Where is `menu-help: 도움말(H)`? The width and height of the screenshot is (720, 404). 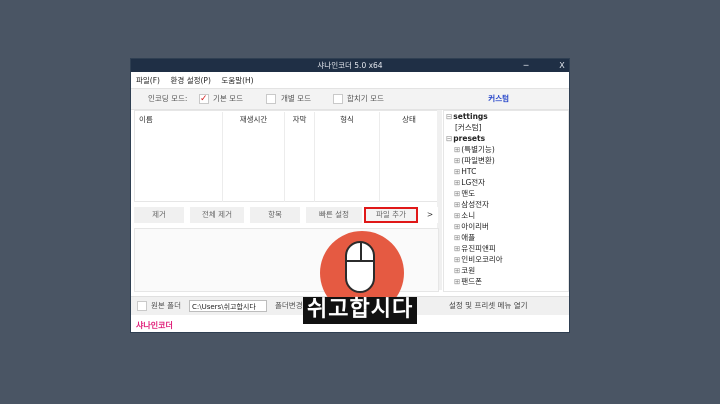
menu-help: 도움말(H) is located at coordinates (237, 80).